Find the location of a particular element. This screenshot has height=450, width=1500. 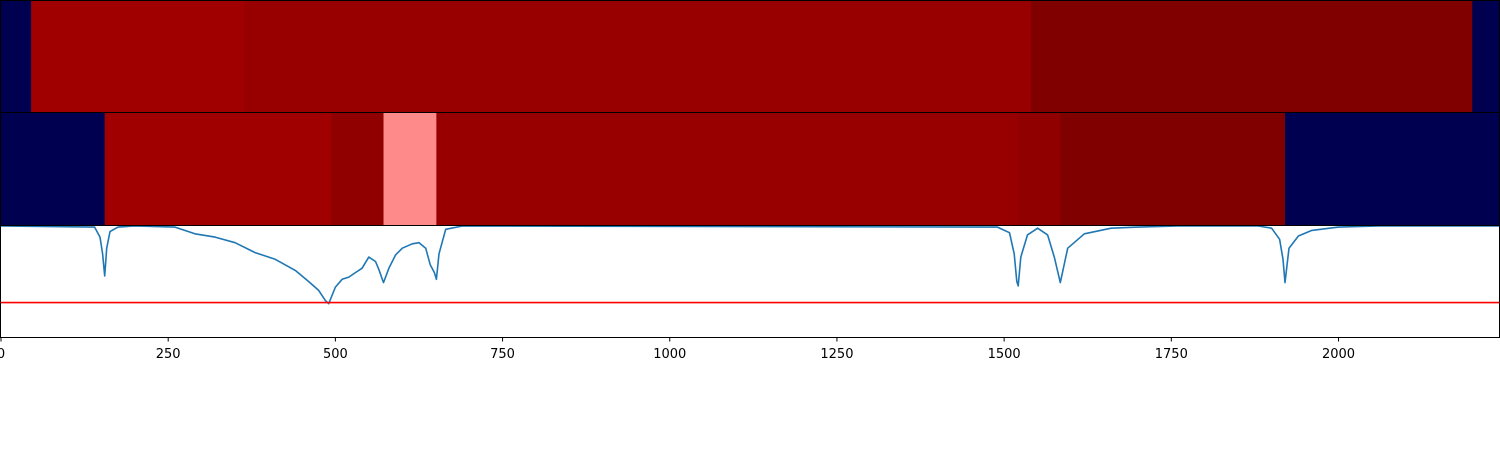

x-tick-label: 500 is located at coordinates (335, 354).